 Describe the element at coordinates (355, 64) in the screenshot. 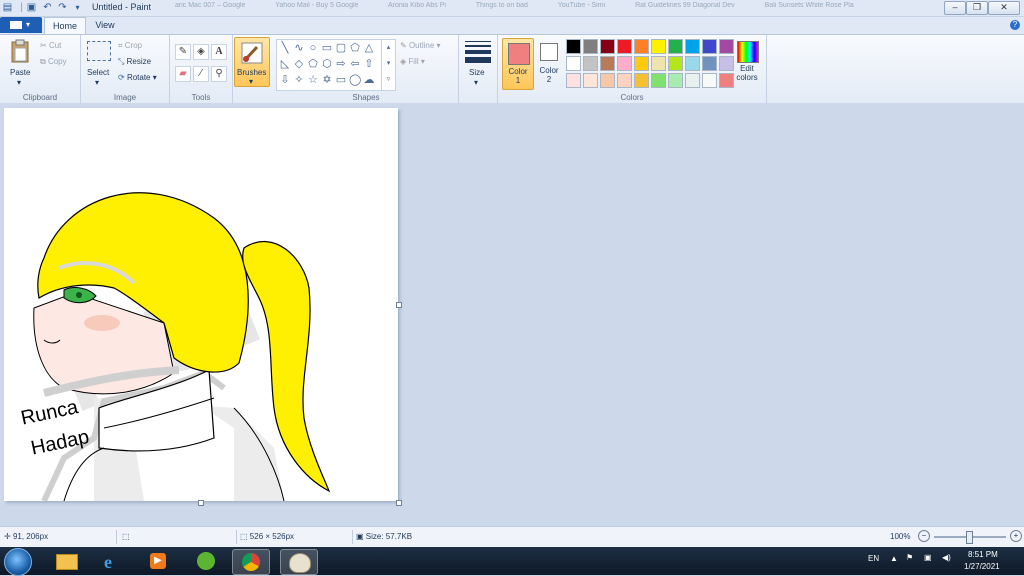

I see `left-arrow-shape-icon: ⇦` at that location.